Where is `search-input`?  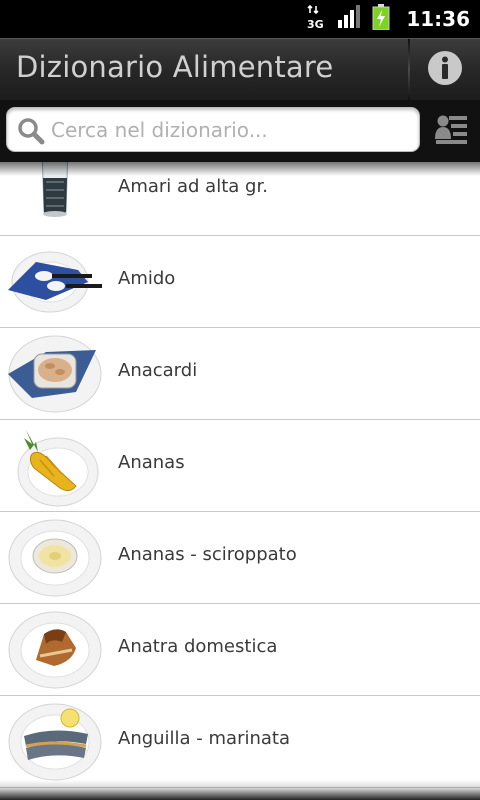 search-input is located at coordinates (231, 130).